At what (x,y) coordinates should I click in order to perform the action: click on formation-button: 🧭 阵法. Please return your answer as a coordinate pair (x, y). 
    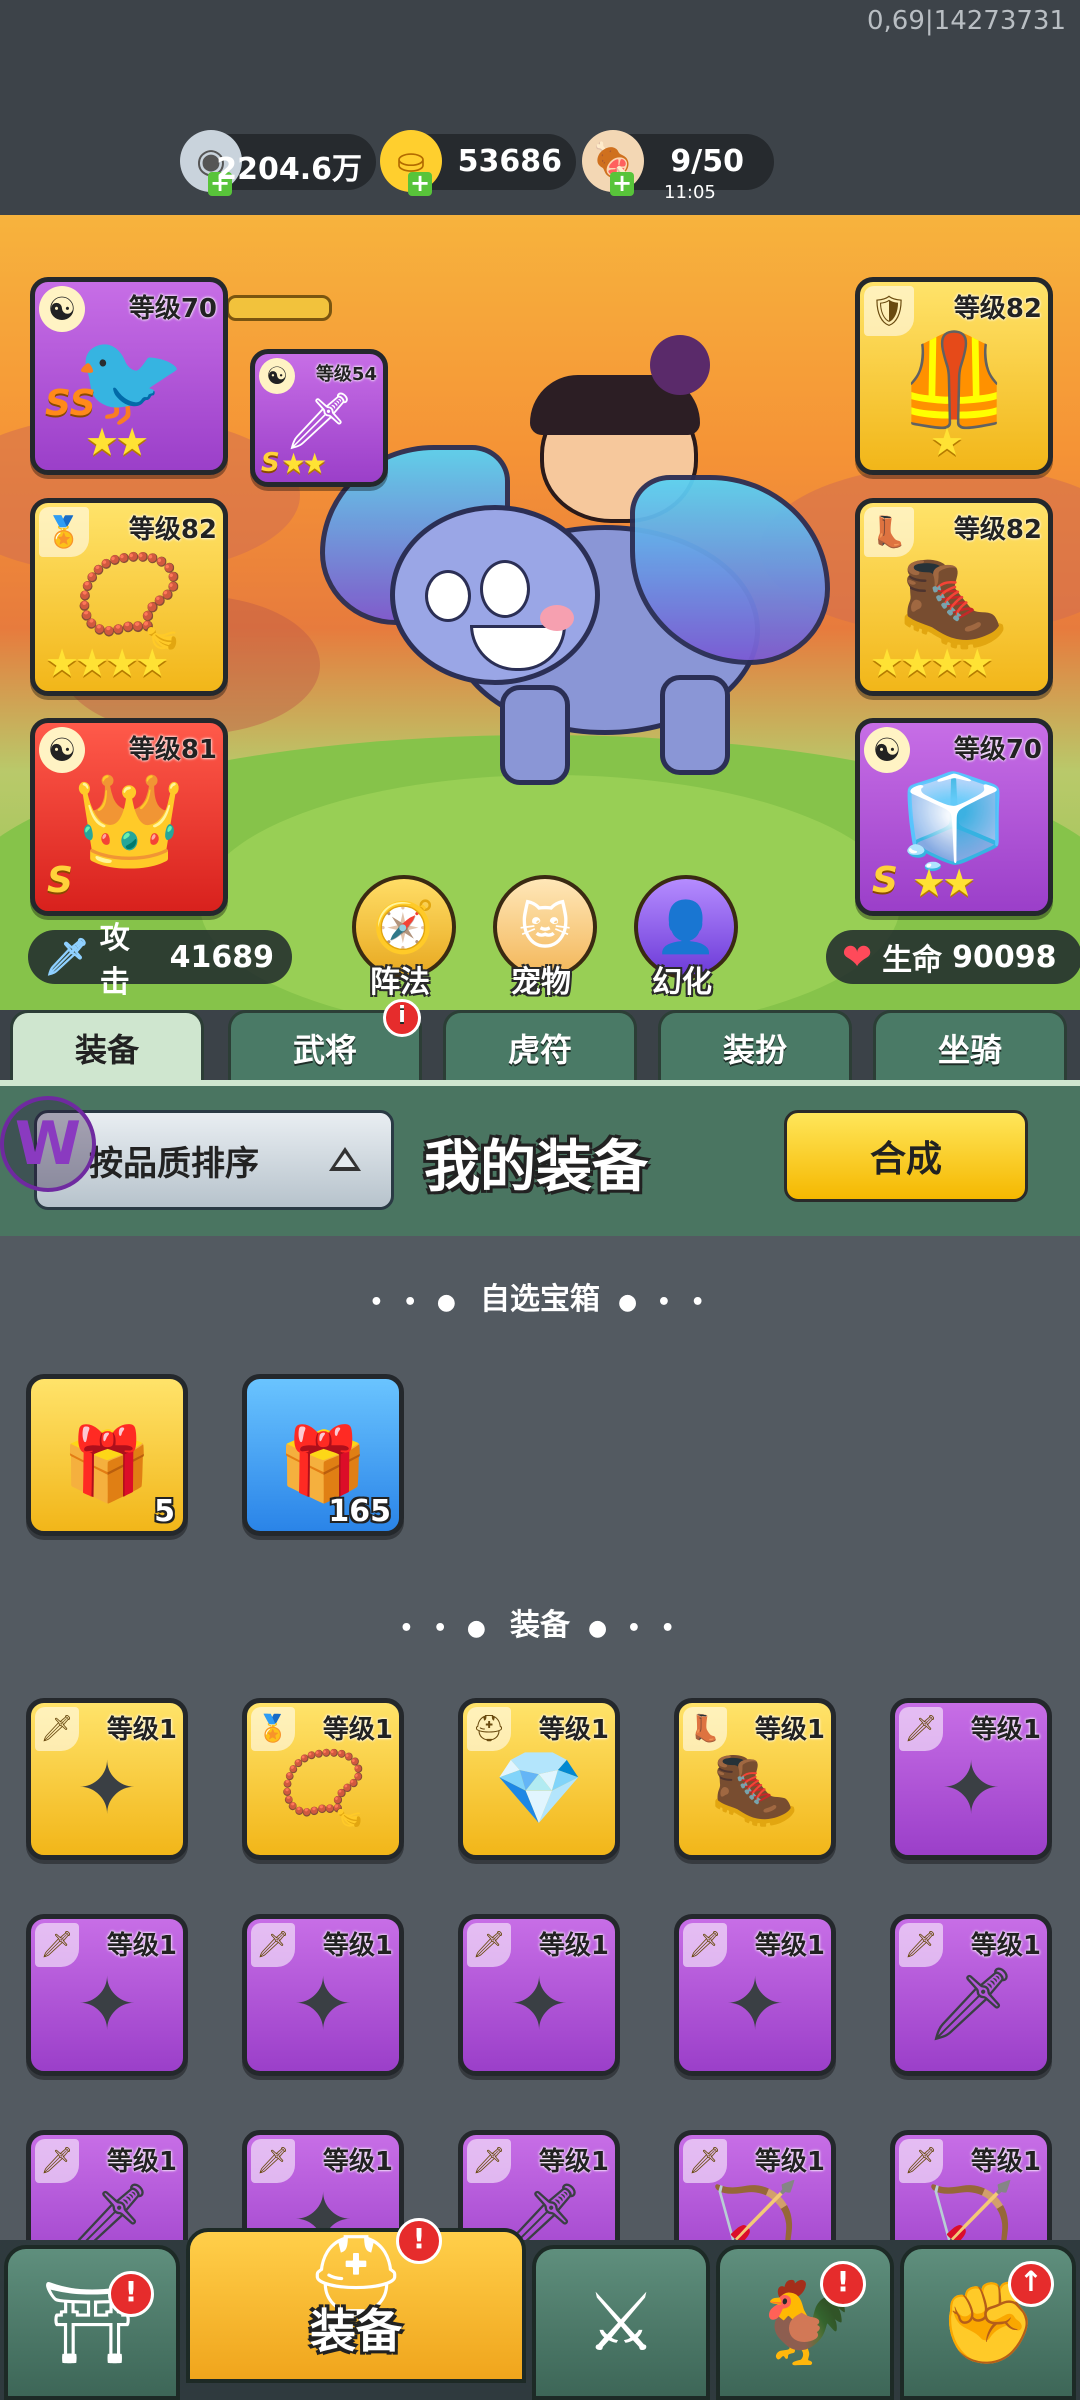
    Looking at the image, I should click on (404, 938).